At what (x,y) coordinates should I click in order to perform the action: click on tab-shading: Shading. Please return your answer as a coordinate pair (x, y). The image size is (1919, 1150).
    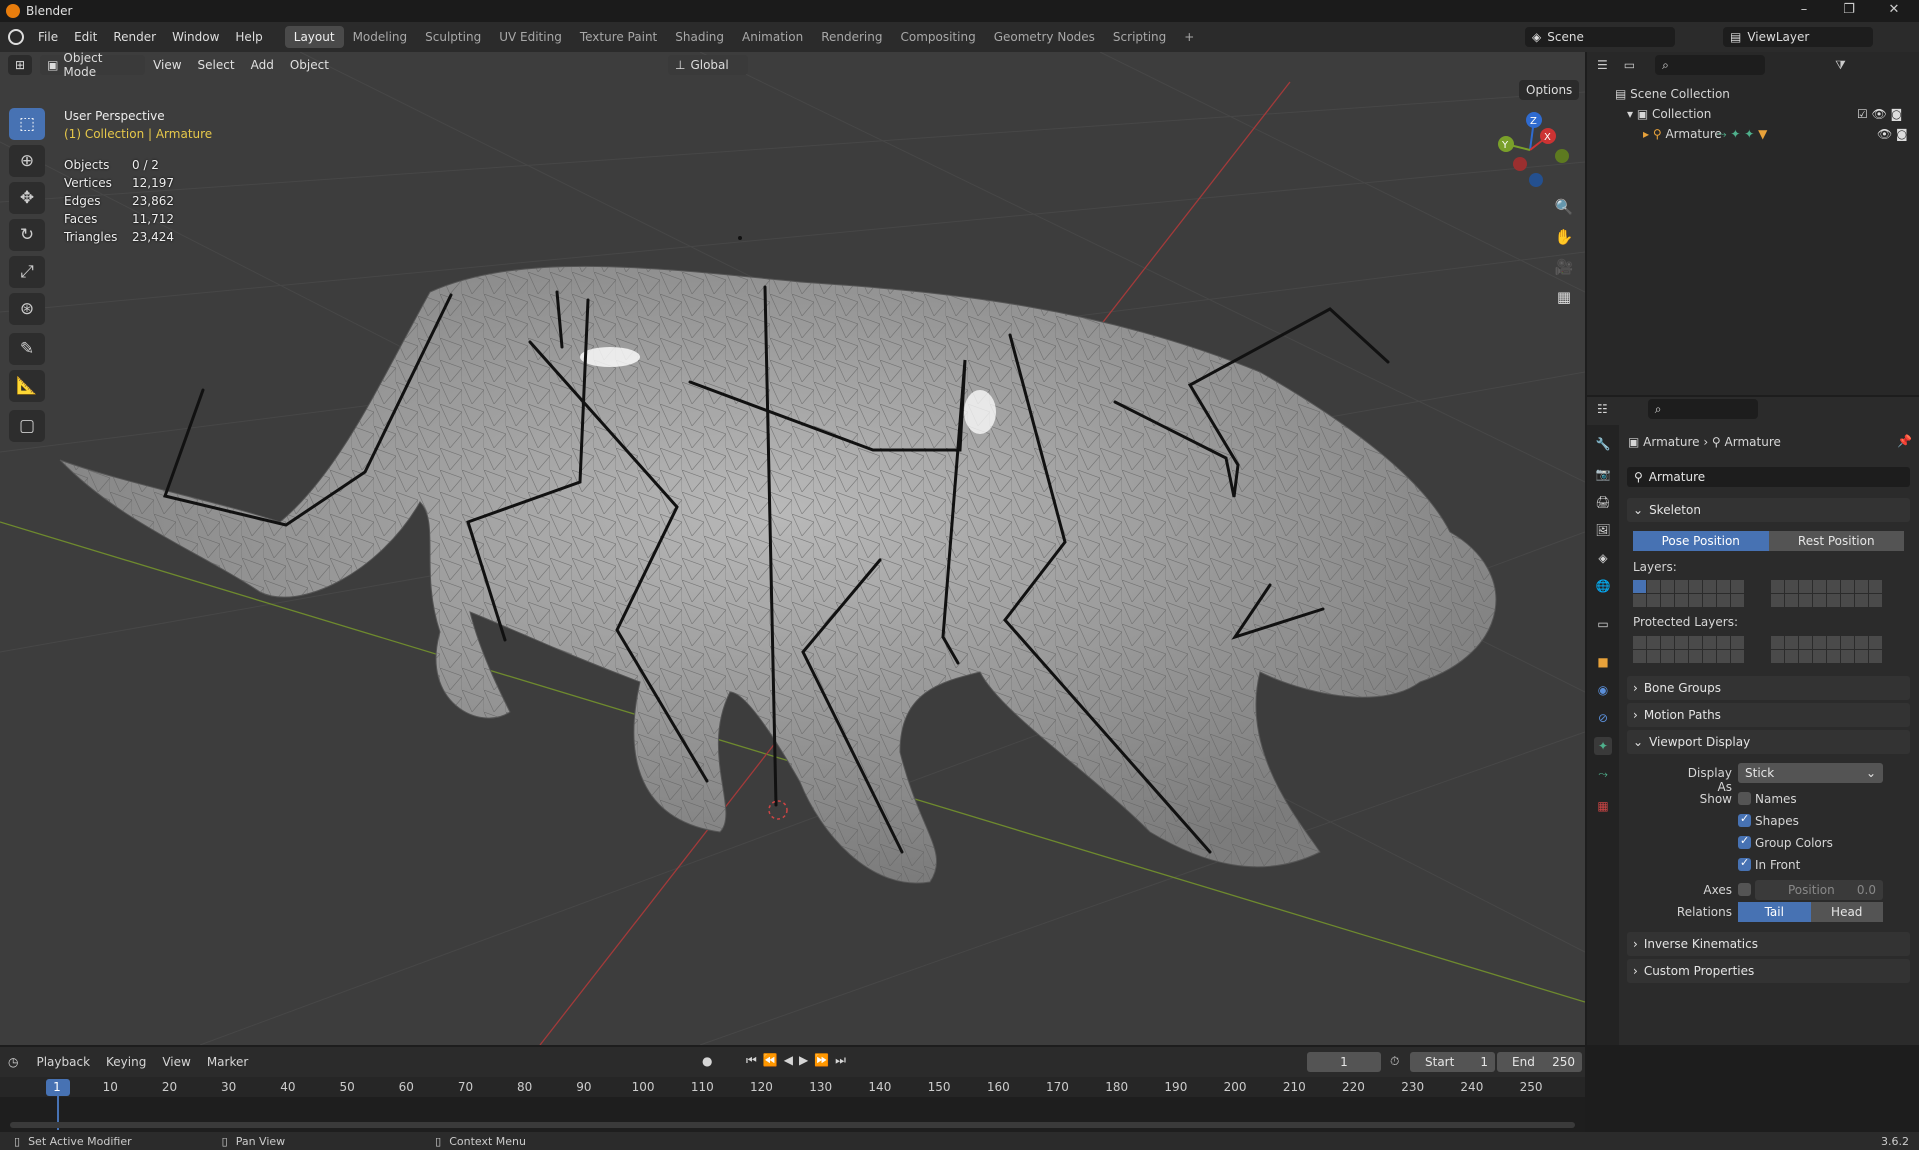
    Looking at the image, I should click on (699, 37).